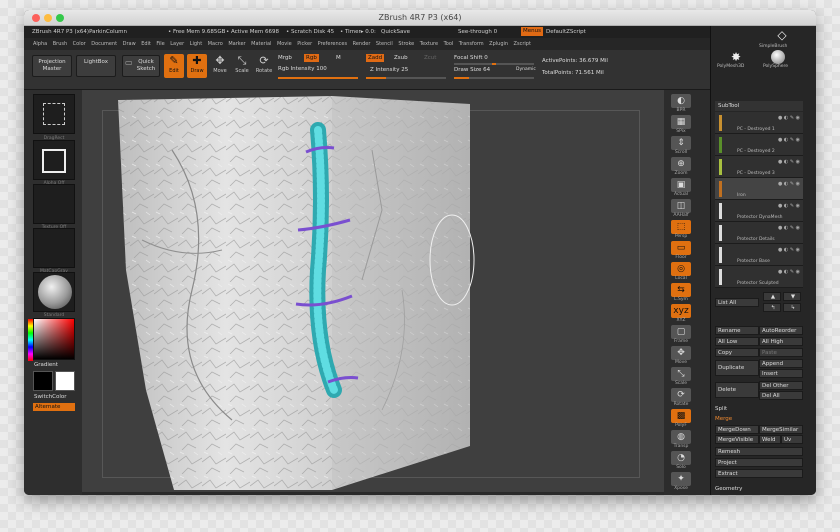  What do you see at coordinates (494, 64) in the screenshot?
I see `focal-shift-slider` at bounding box center [494, 64].